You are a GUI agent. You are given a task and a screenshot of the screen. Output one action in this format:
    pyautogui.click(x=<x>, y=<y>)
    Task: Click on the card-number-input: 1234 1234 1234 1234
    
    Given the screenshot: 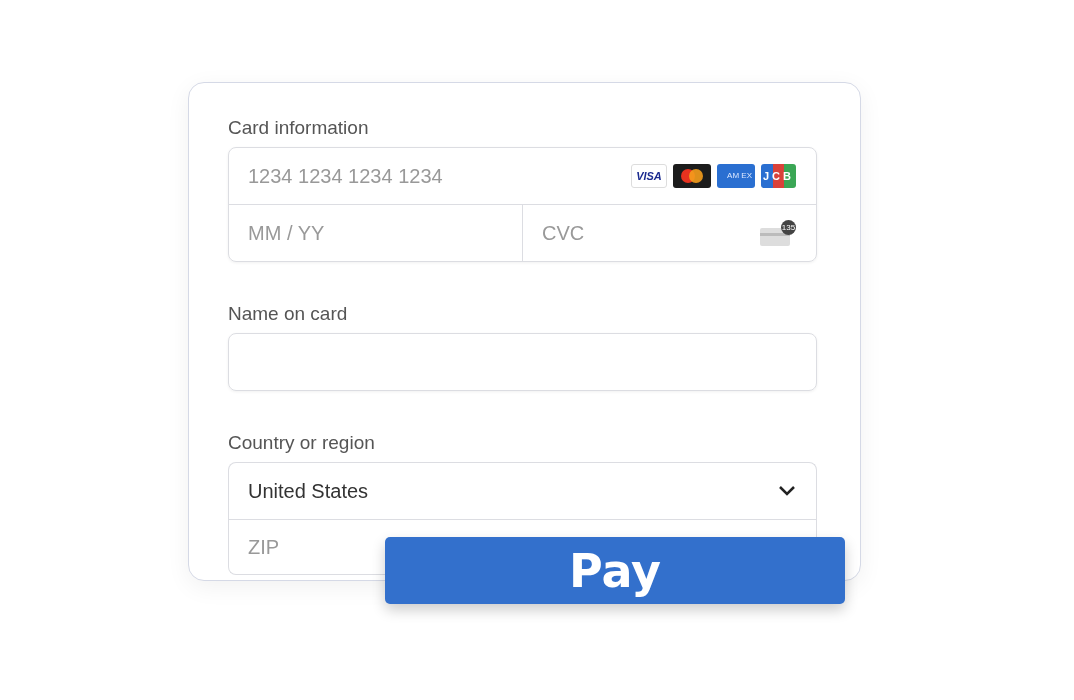 What is the action you would take?
    pyautogui.click(x=430, y=176)
    